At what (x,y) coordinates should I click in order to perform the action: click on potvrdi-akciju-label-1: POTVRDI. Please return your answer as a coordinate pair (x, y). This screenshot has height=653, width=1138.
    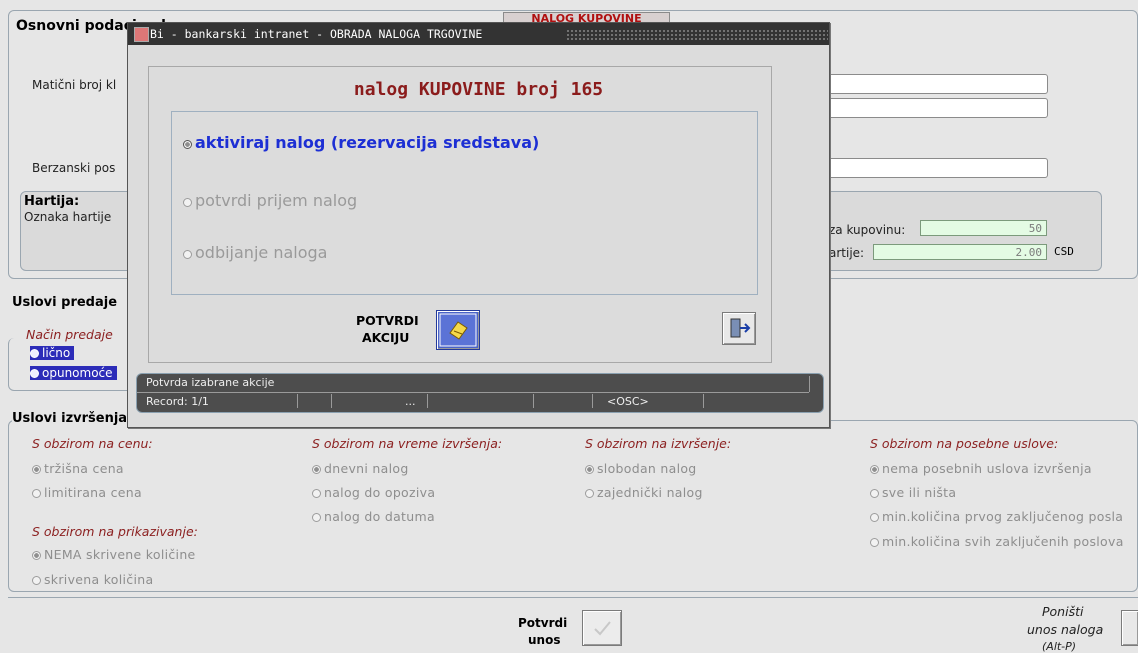
    Looking at the image, I should click on (387, 320).